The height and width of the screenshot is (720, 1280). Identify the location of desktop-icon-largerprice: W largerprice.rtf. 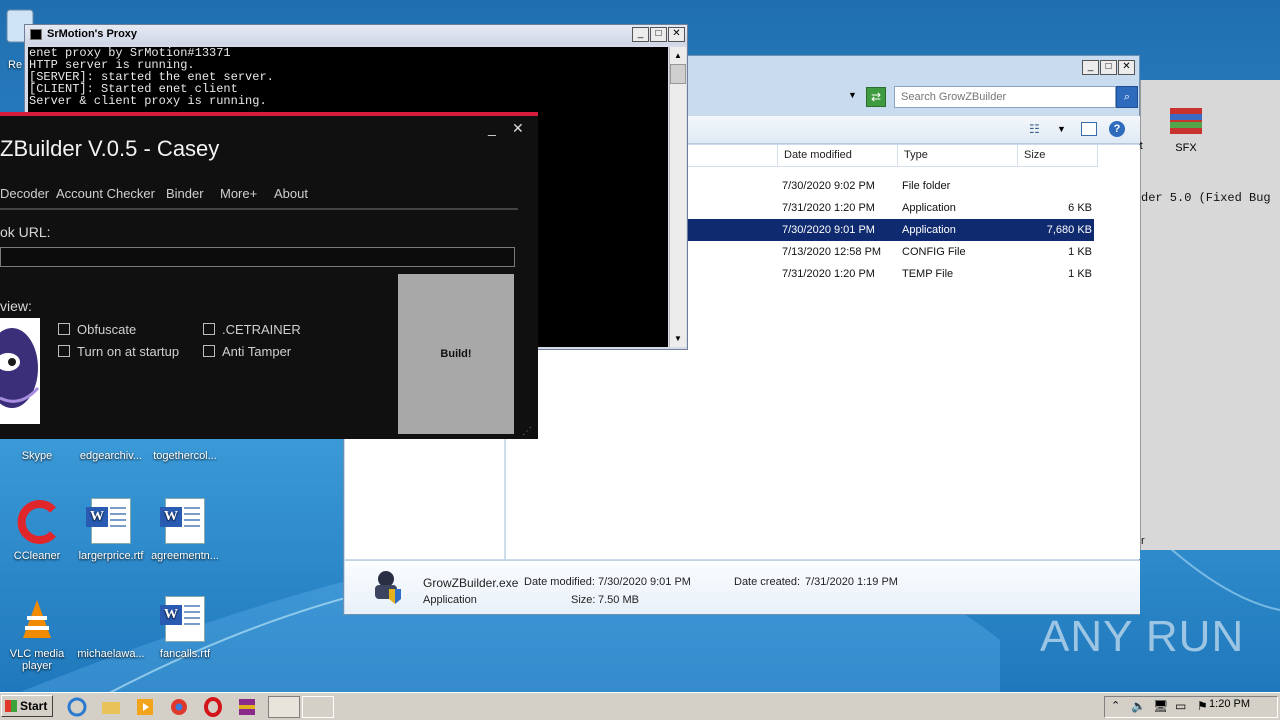
(111, 530).